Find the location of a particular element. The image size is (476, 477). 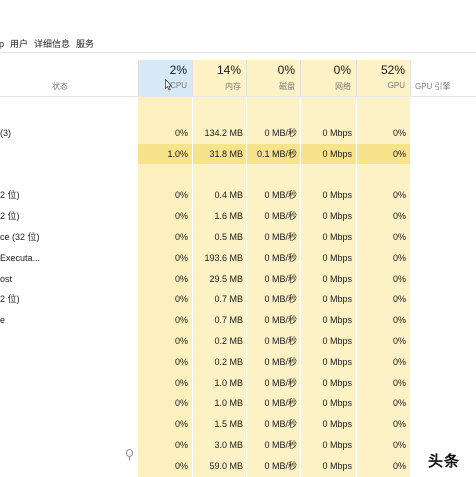

cell-mem: 1.6 MB is located at coordinates (228, 216).